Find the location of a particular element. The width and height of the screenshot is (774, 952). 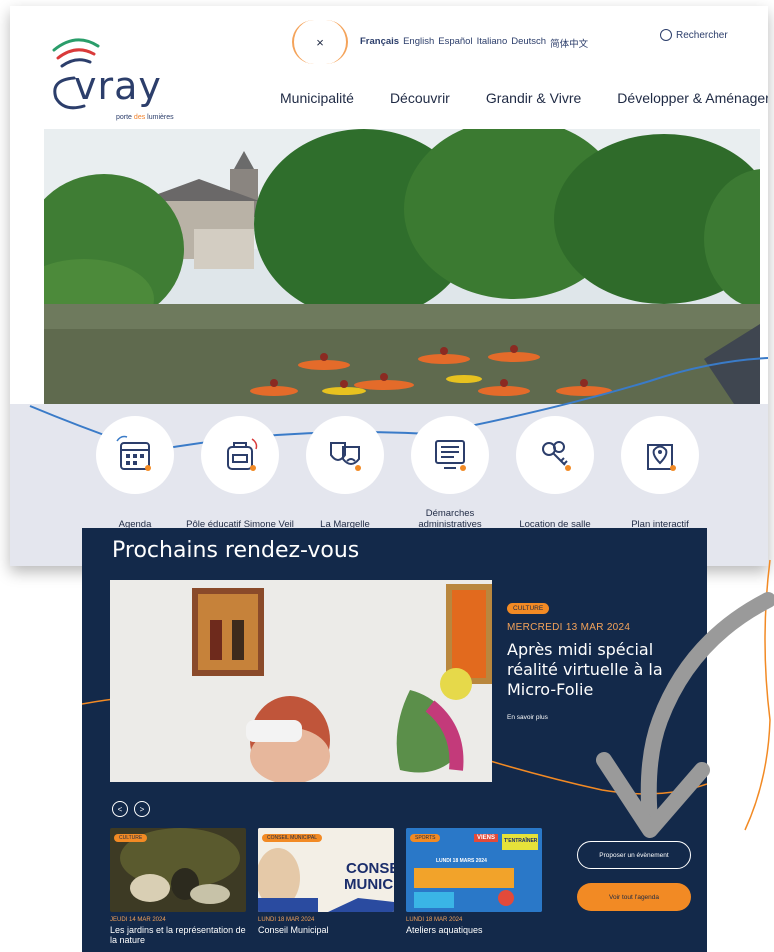

quick-link-la-margelle: La Margelle is located at coordinates (345, 473).